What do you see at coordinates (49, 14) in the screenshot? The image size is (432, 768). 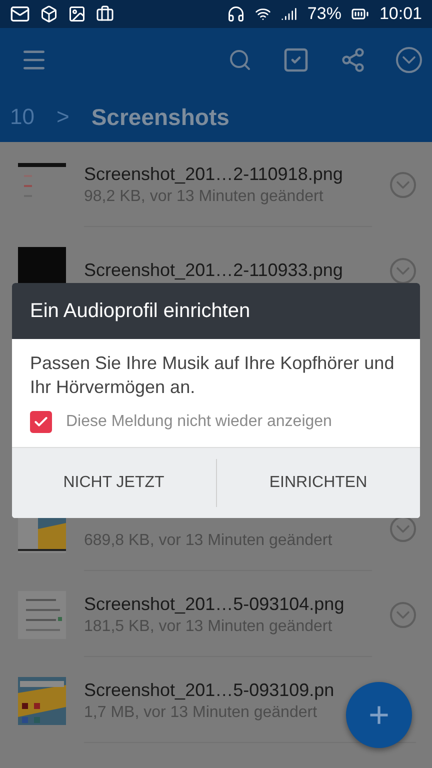 I see `box-icon` at bounding box center [49, 14].